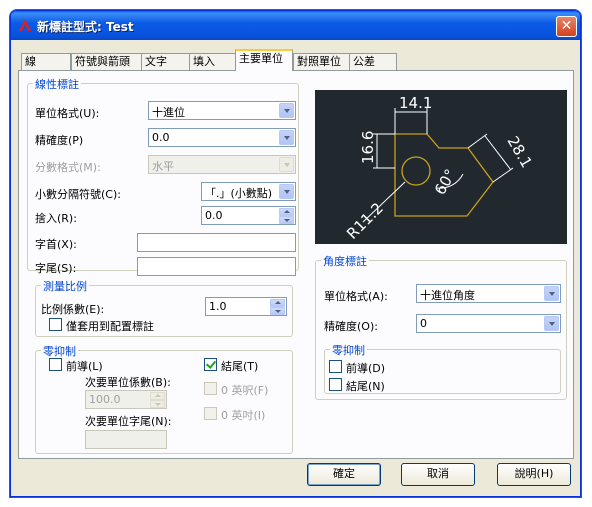  I want to click on sub-units-factor-value: 100.0, so click(105, 399).